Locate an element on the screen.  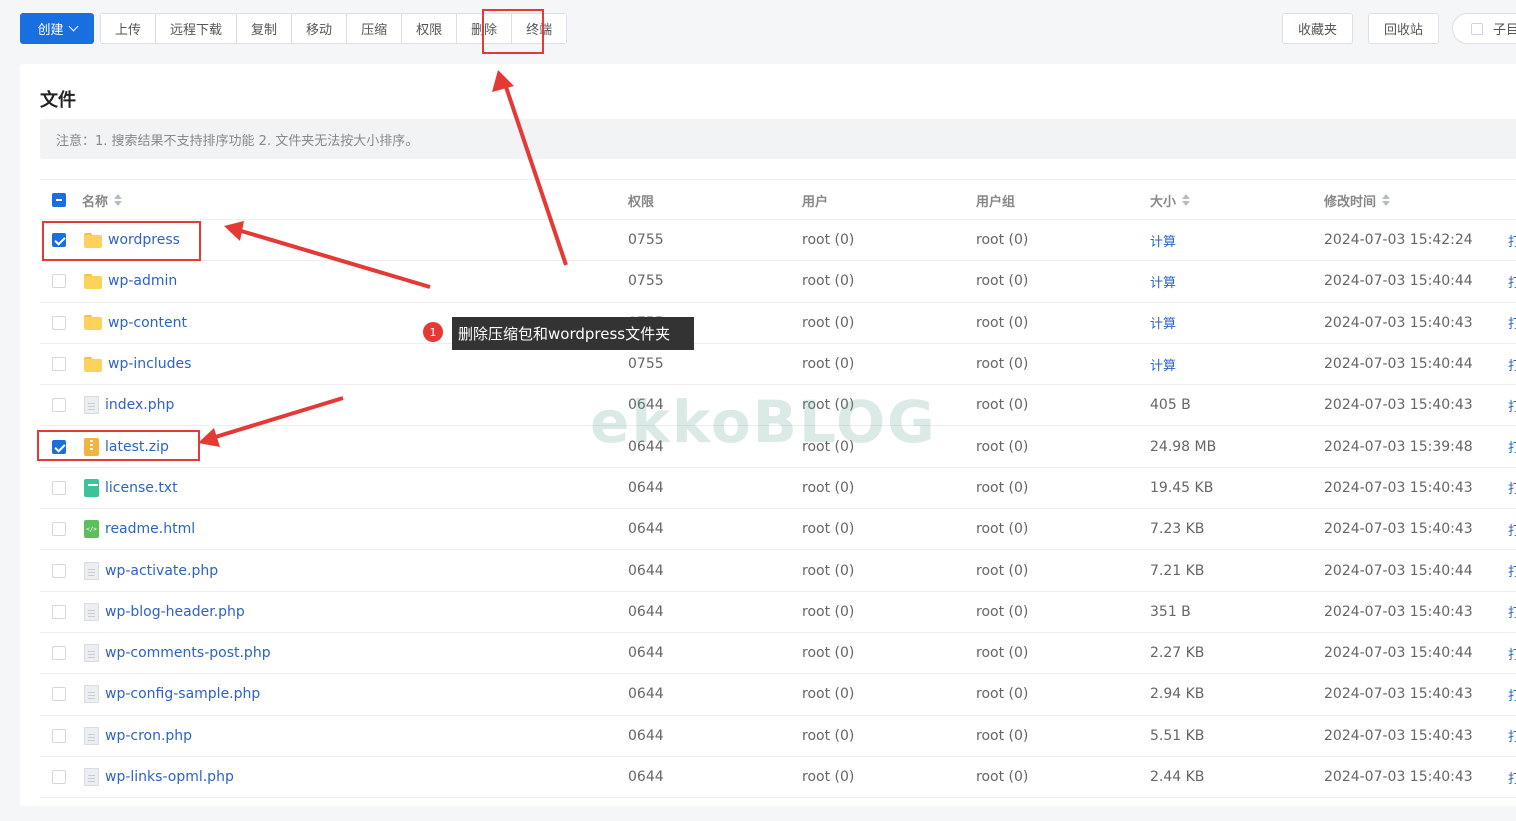
file-name-link: wp-activate.php is located at coordinates (161, 571).